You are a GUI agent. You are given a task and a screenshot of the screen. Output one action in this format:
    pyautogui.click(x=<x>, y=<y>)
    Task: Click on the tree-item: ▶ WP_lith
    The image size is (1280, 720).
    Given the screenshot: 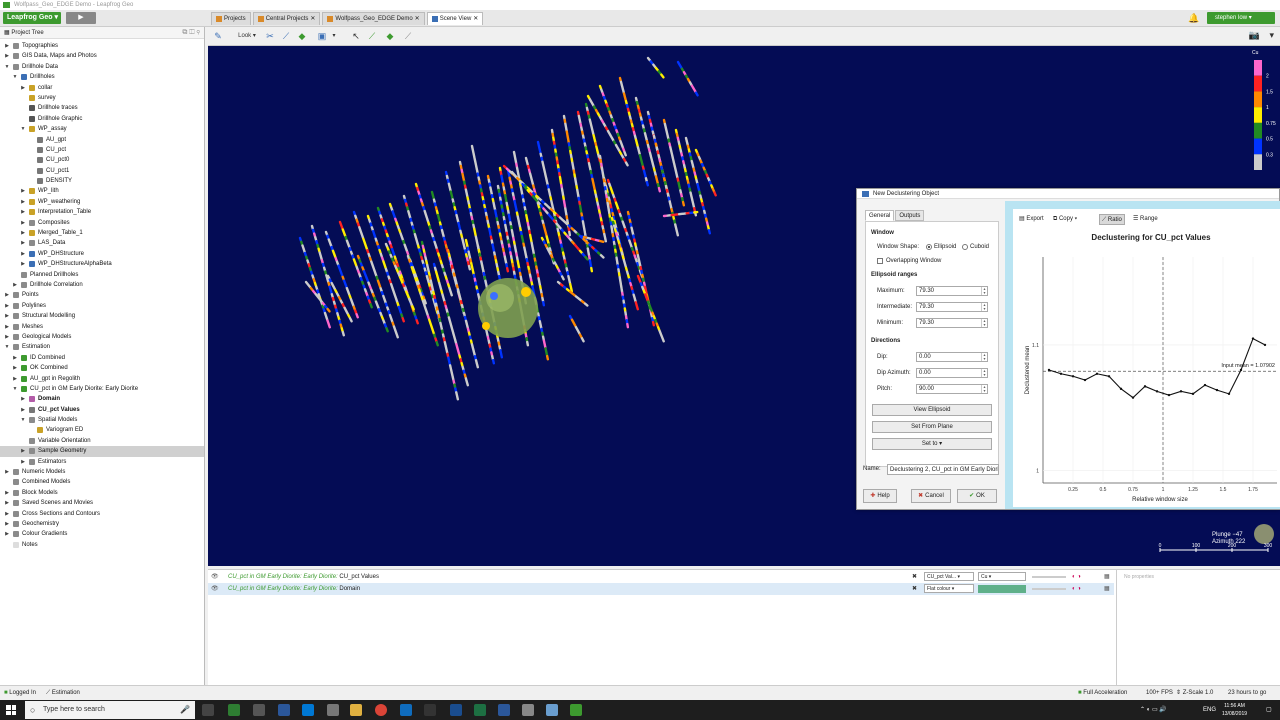 What is the action you would take?
    pyautogui.click(x=102, y=191)
    